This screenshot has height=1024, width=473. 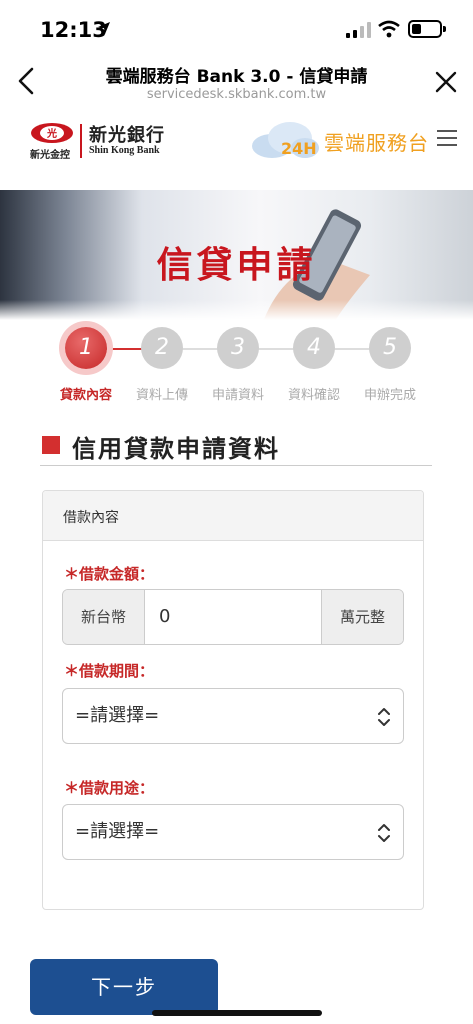 What do you see at coordinates (117, 831) in the screenshot?
I see `purpose-selected: =請選擇=` at bounding box center [117, 831].